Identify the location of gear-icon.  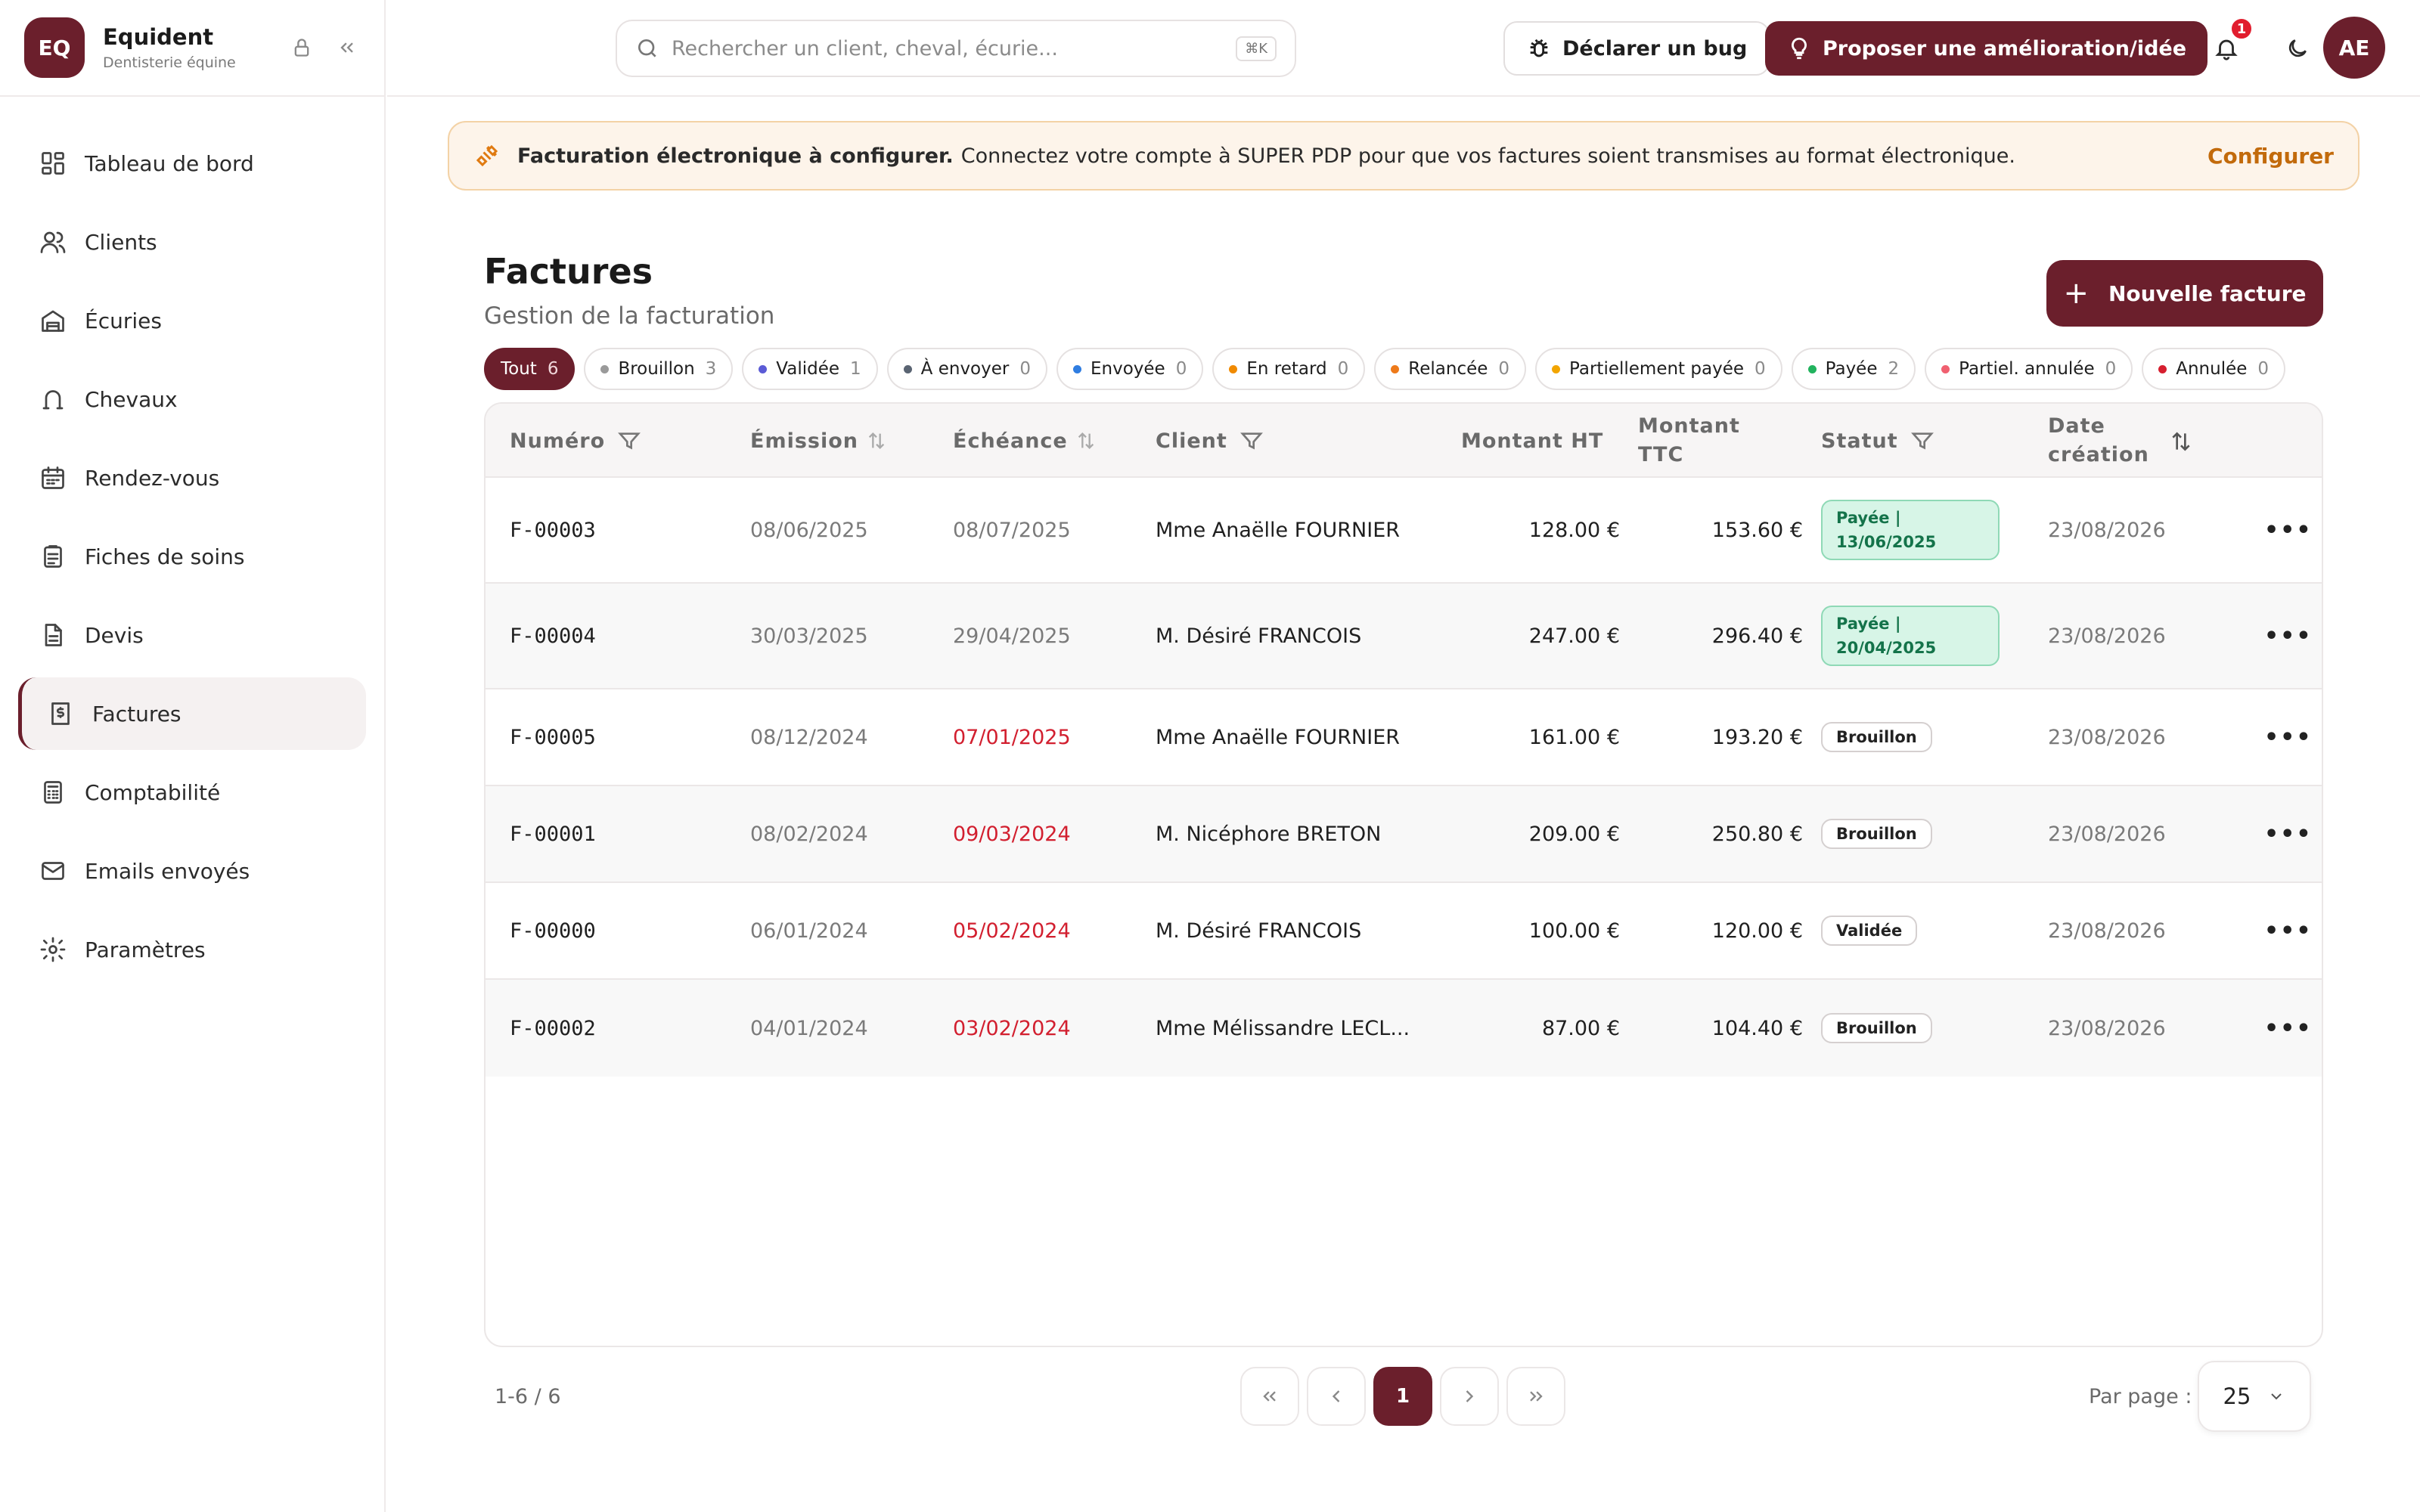
(53, 949).